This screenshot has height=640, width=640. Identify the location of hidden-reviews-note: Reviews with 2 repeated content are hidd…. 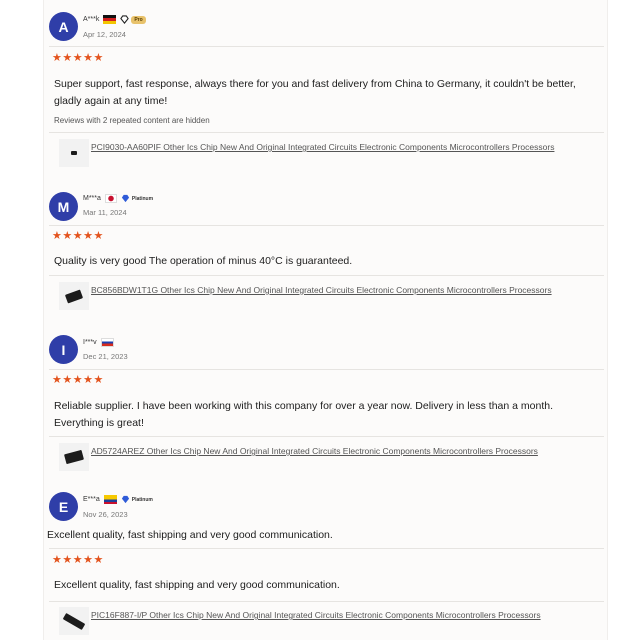
(132, 120).